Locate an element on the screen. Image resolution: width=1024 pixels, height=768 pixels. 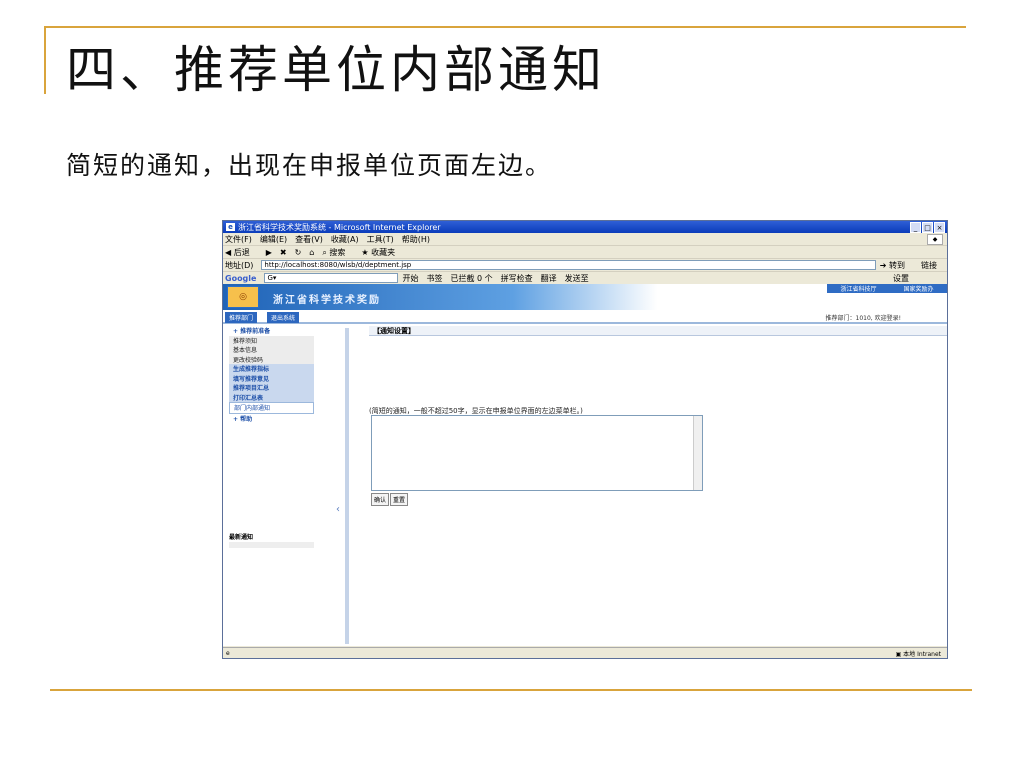
window-controls: _ □ × is located at coordinates (927, 227).